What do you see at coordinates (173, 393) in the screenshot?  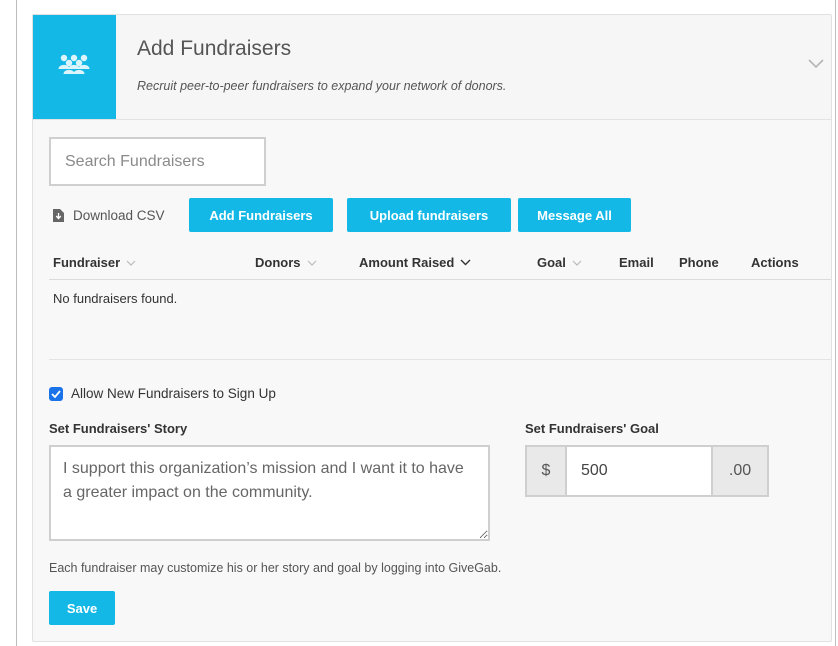 I see `allow-signup-label: Allow New Fundraisers to Sign Up` at bounding box center [173, 393].